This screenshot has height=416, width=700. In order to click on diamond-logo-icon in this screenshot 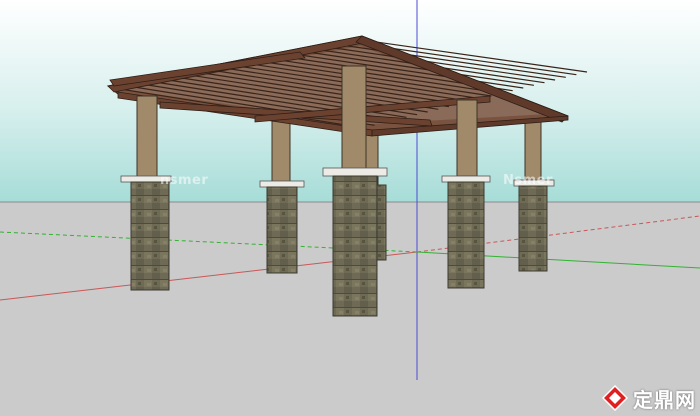, I will do `click(615, 398)`.